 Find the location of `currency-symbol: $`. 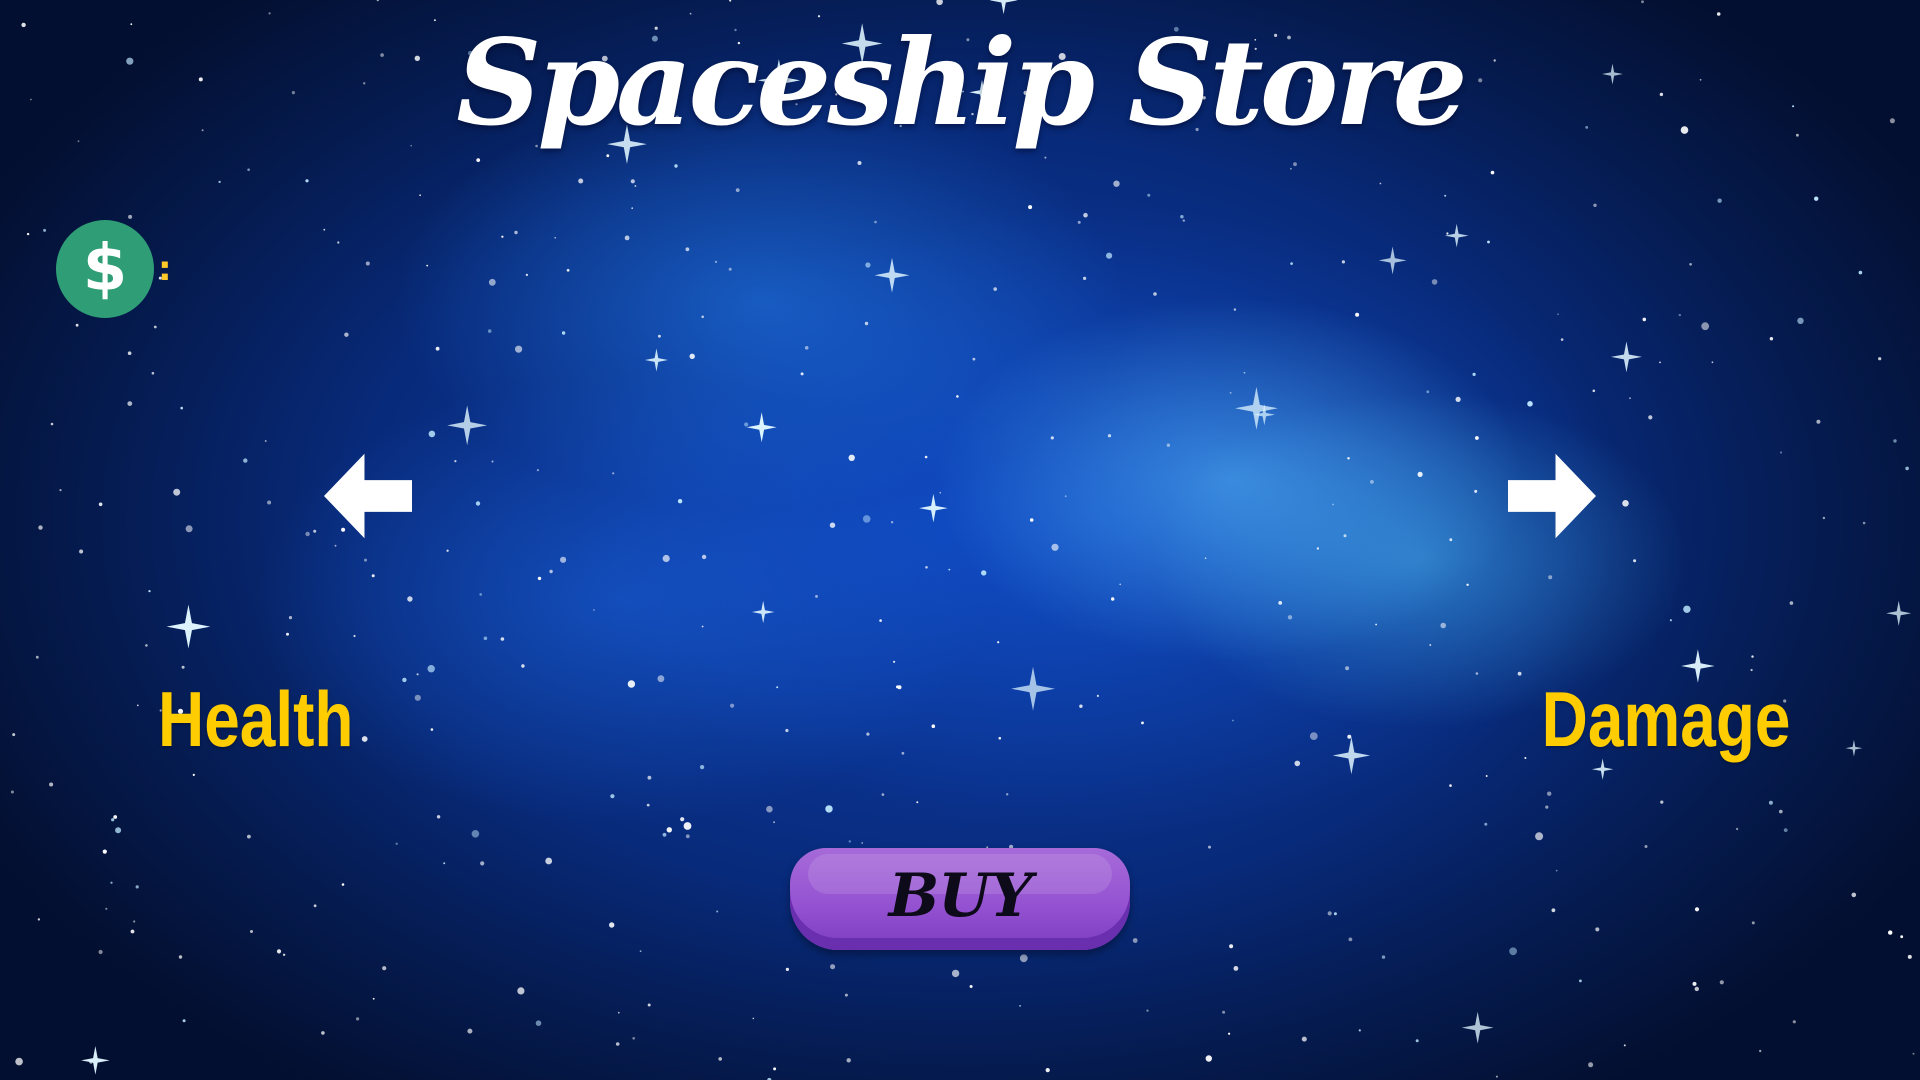

currency-symbol: $ is located at coordinates (105, 269).